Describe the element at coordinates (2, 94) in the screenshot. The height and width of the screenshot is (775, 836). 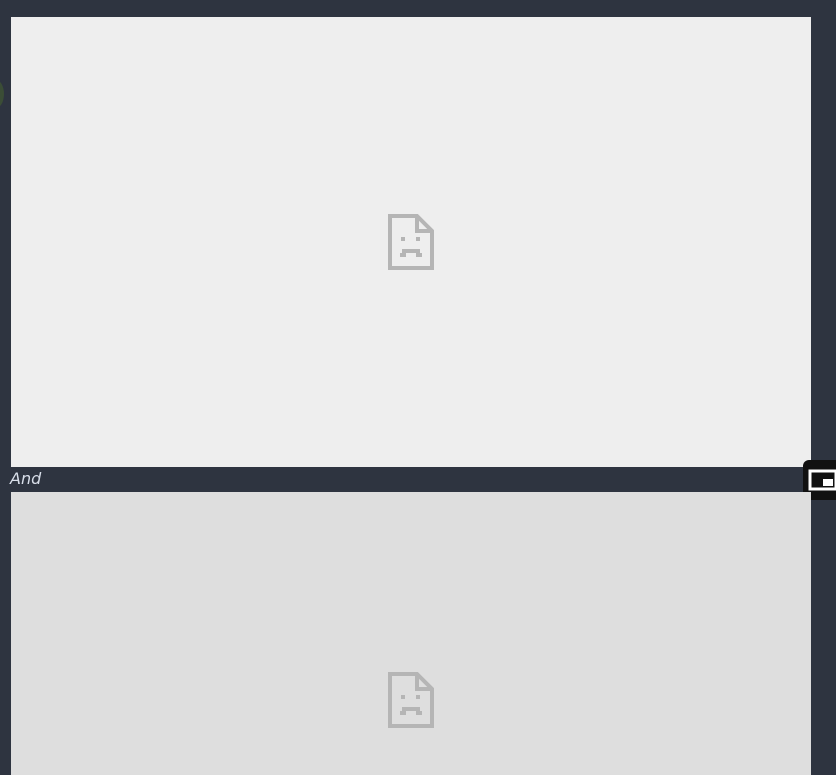
I see `side-avatar-dot` at that location.